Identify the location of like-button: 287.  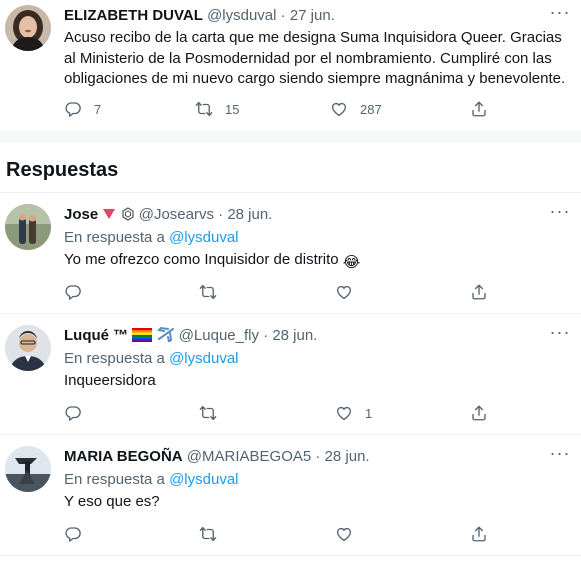
(356, 109).